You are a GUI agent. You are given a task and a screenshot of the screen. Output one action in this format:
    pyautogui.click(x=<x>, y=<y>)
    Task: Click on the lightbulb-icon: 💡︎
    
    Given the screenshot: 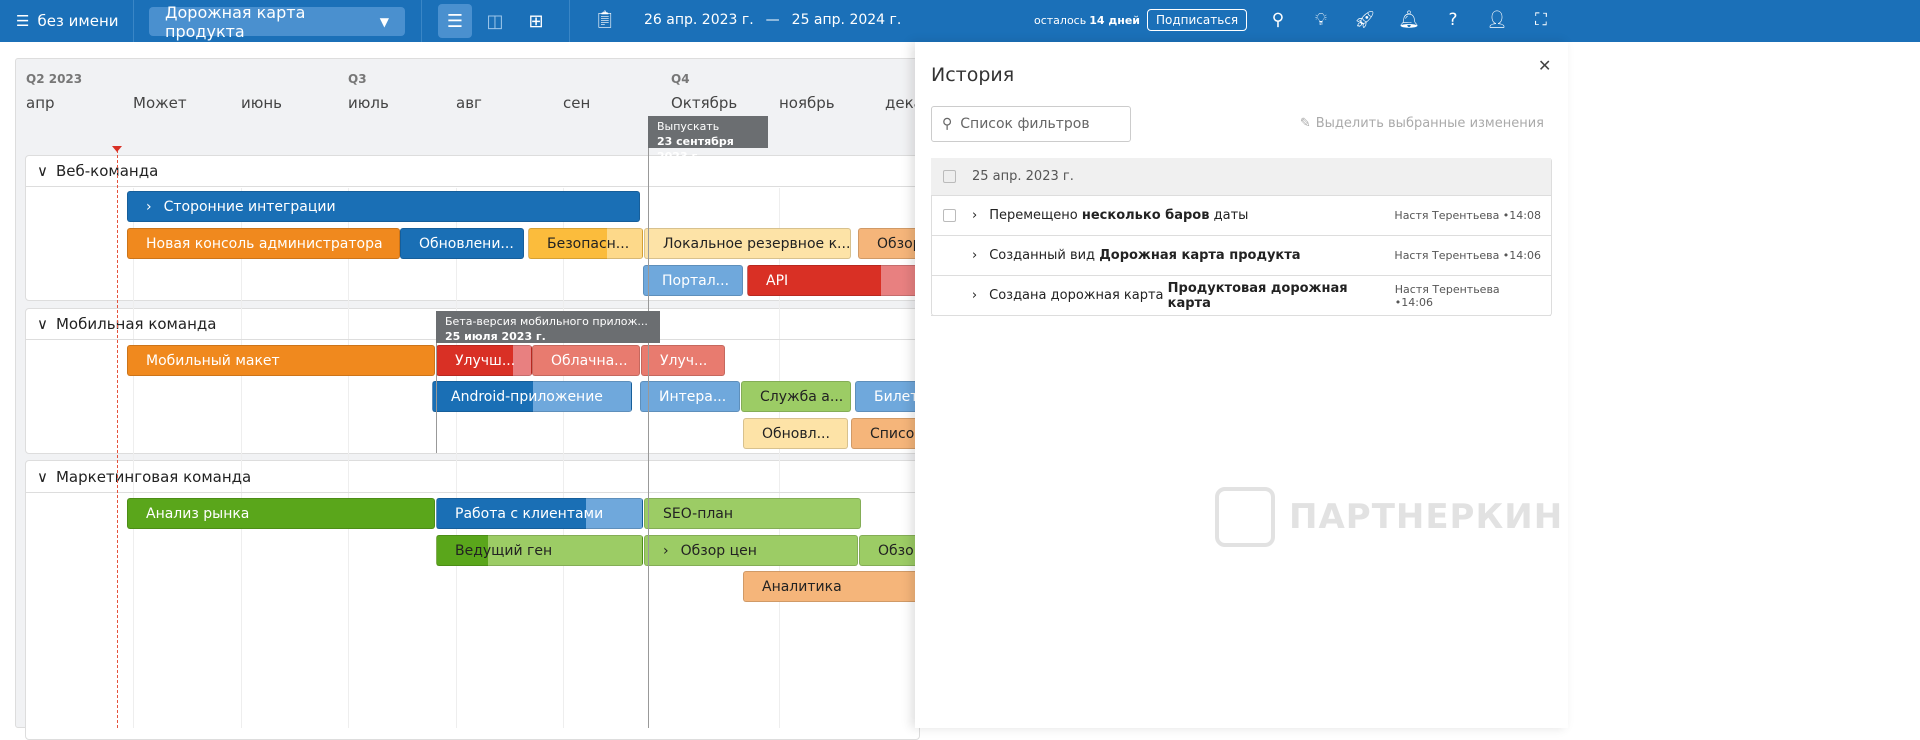 What is the action you would take?
    pyautogui.click(x=1321, y=20)
    